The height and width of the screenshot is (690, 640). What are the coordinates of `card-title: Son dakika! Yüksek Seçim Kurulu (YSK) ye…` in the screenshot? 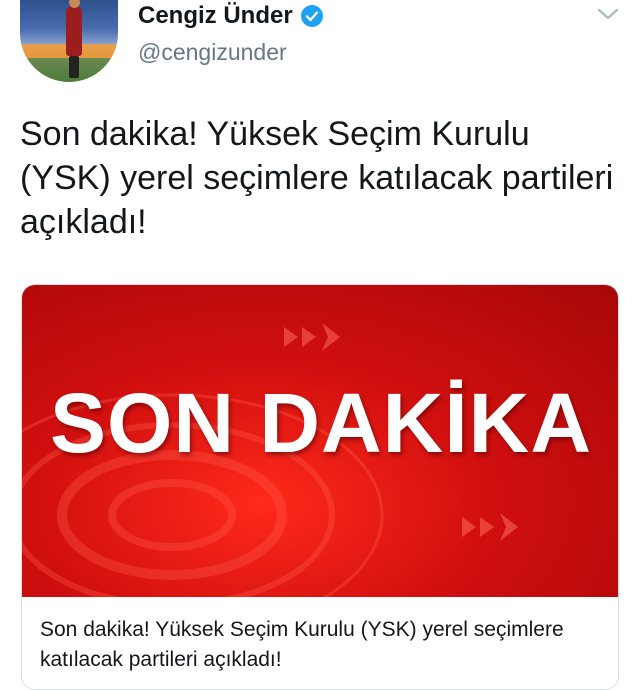 It's located at (320, 645).